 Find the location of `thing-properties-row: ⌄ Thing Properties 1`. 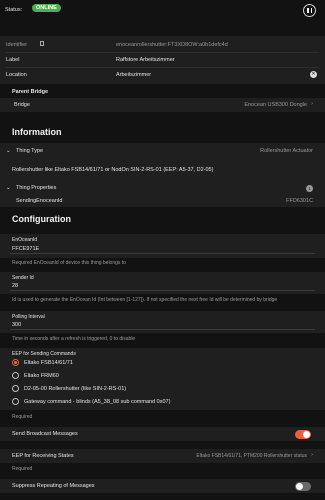

thing-properties-row: ⌄ Thing Properties 1 is located at coordinates (162, 188).